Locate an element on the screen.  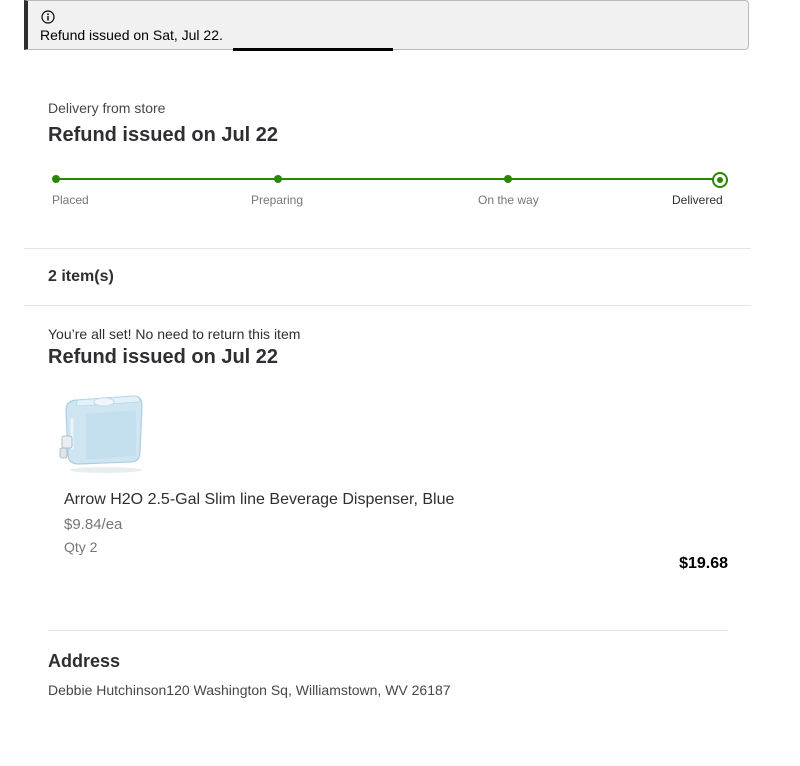
item-refund-heading: Refund issued on Jul 22 is located at coordinates (163, 357).